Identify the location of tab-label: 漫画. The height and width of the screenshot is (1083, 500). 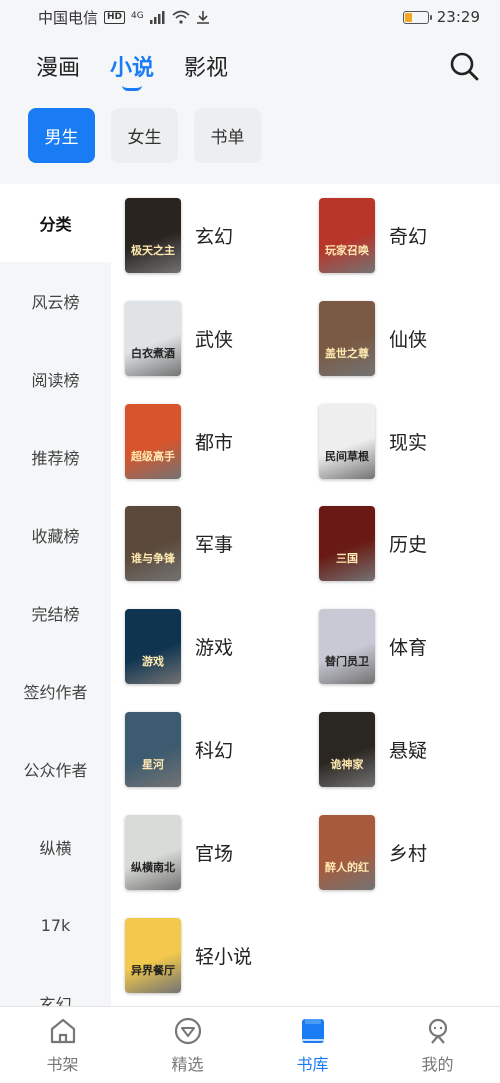
(58, 68).